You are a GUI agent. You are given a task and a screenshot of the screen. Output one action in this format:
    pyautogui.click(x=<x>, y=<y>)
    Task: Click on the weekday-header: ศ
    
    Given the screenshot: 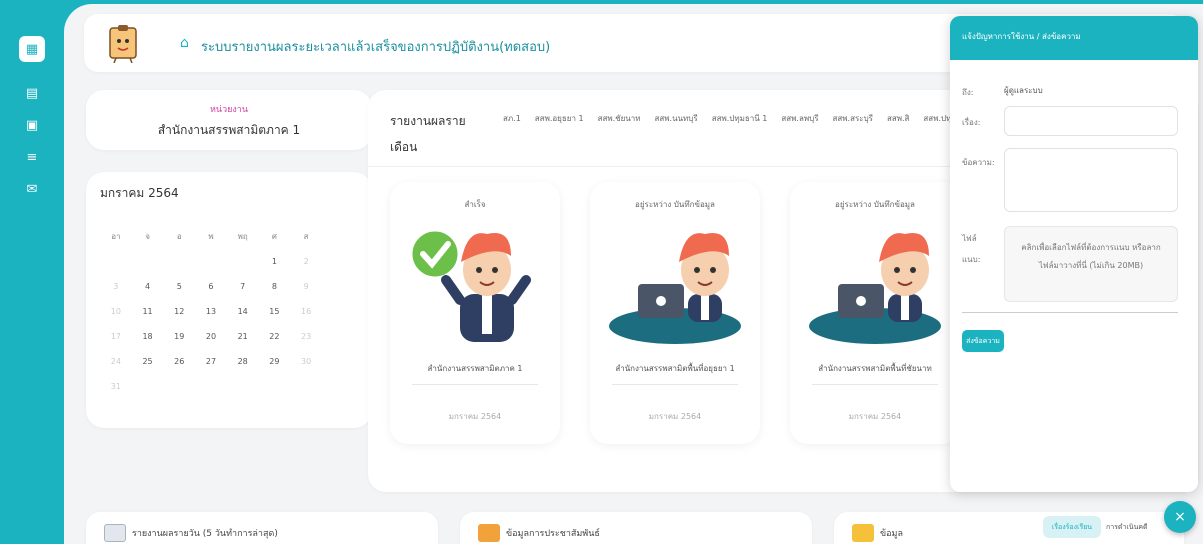 What is the action you would take?
    pyautogui.click(x=274, y=236)
    